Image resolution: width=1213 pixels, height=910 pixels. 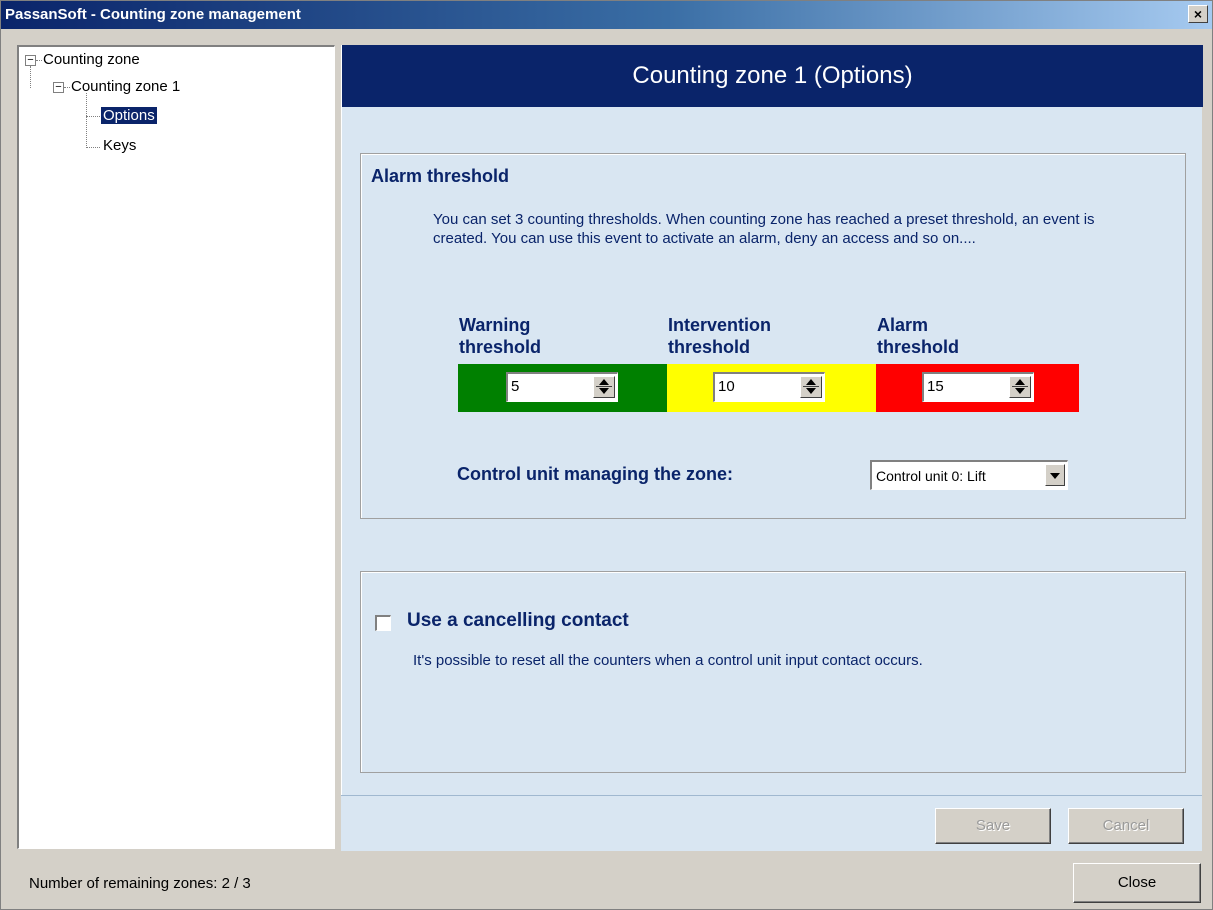 What do you see at coordinates (500, 347) in the screenshot?
I see `warning-label-line2: threshold` at bounding box center [500, 347].